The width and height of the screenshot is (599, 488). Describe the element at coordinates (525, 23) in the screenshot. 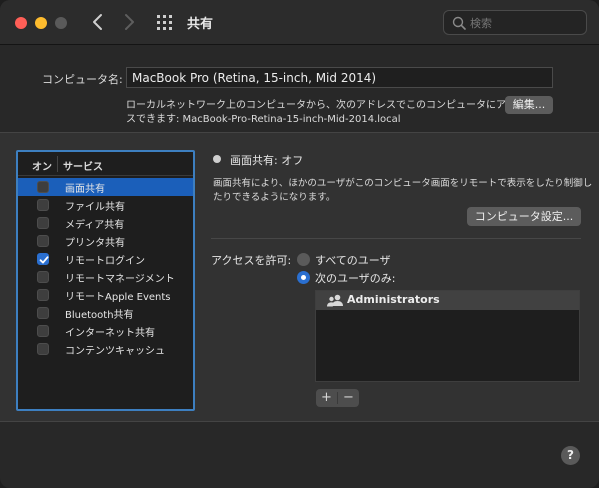

I see `search-input` at that location.